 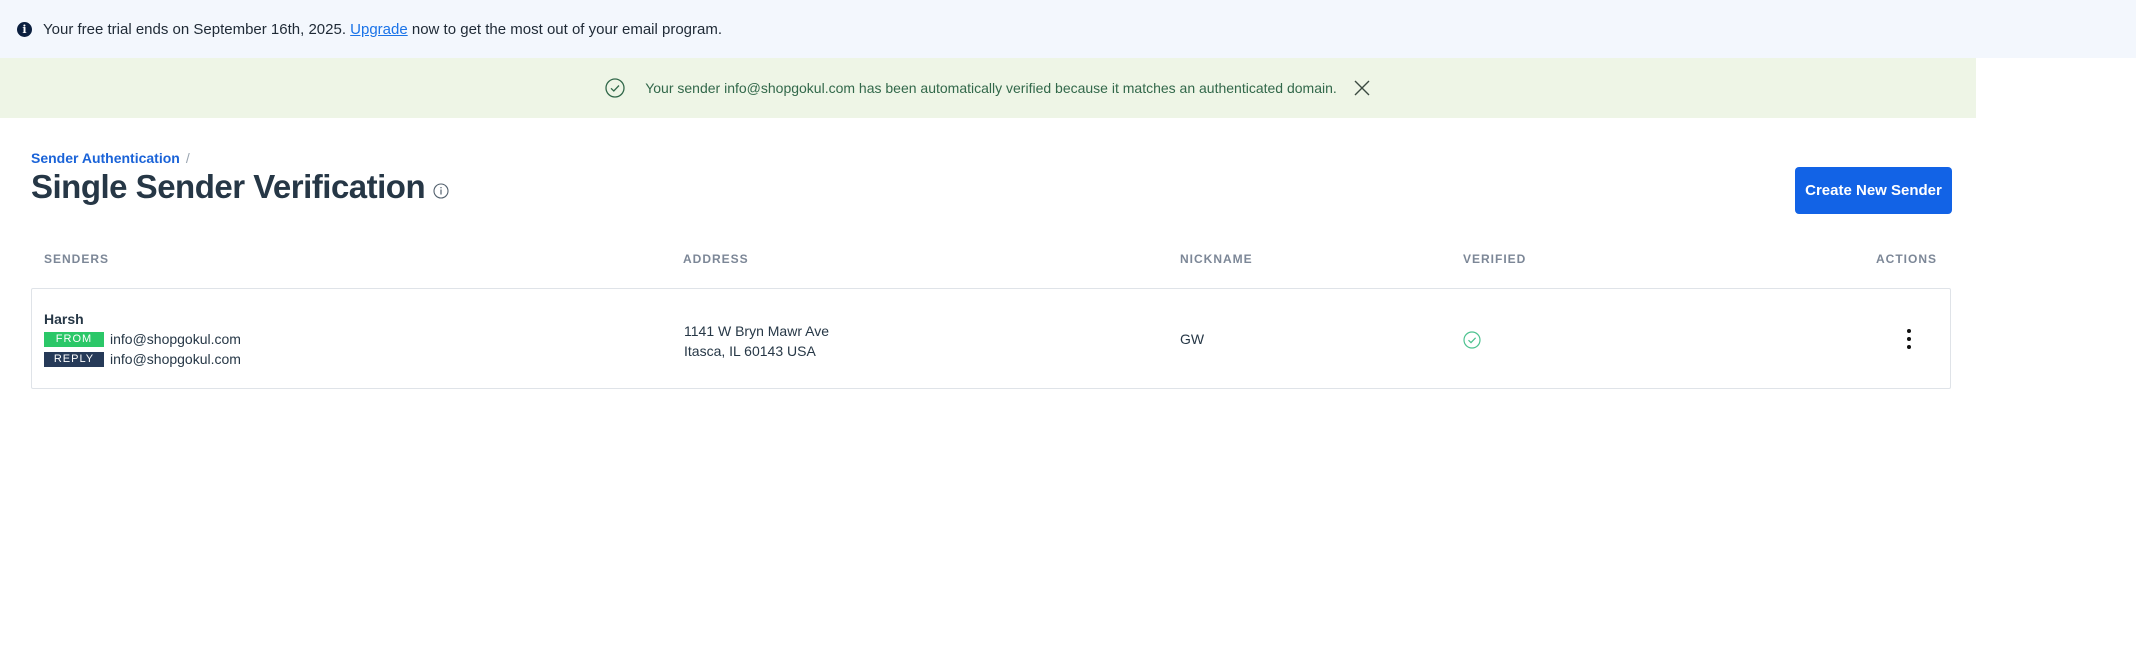 What do you see at coordinates (756, 331) in the screenshot?
I see `address-line-1: 1141 W Bryn Mawr Ave` at bounding box center [756, 331].